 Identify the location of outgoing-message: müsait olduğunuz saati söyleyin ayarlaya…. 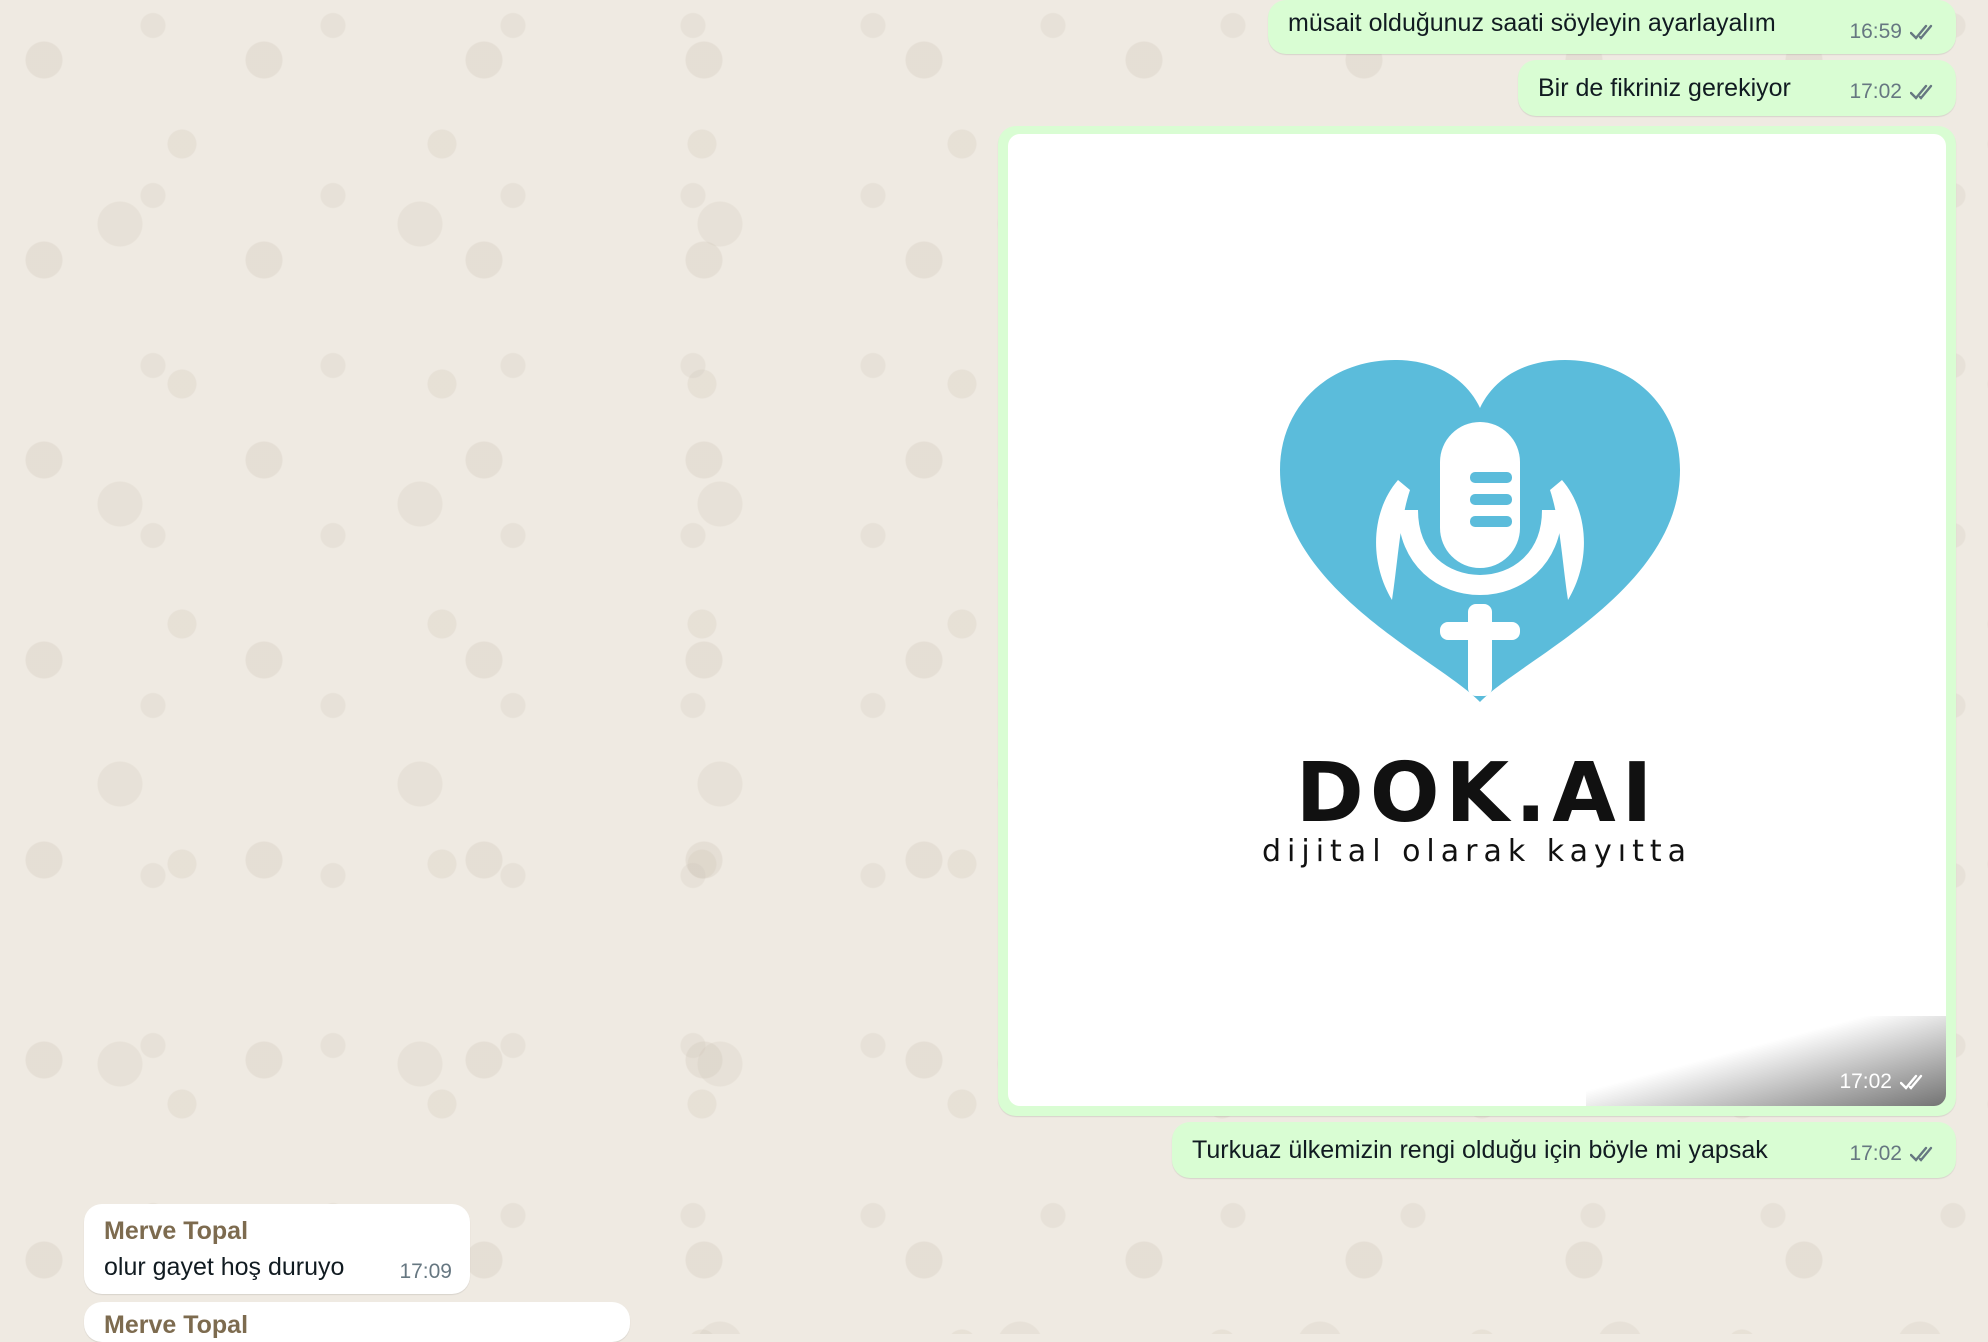
(1612, 27).